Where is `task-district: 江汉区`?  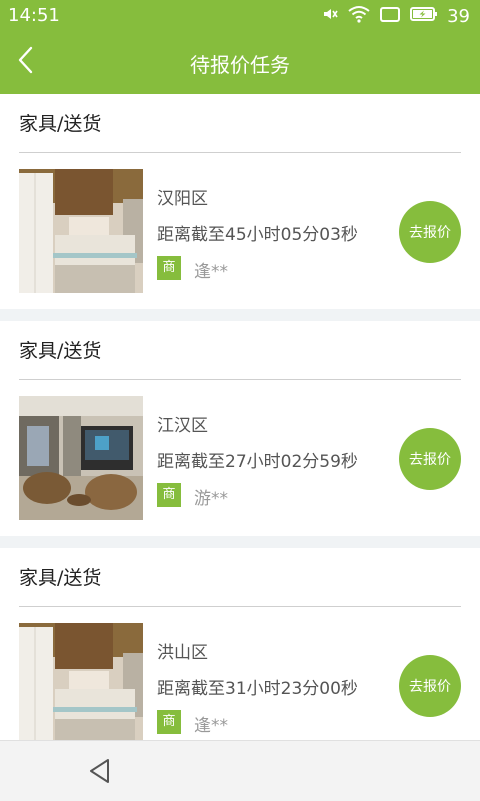 task-district: 江汉区 is located at coordinates (182, 426).